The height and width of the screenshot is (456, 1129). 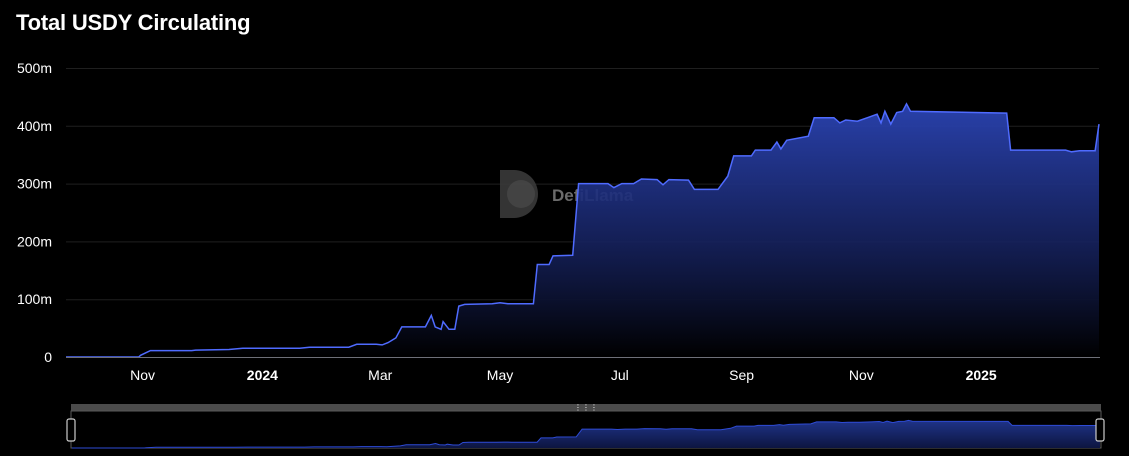 I want to click on y-tick-label: 200m, so click(x=34, y=241).